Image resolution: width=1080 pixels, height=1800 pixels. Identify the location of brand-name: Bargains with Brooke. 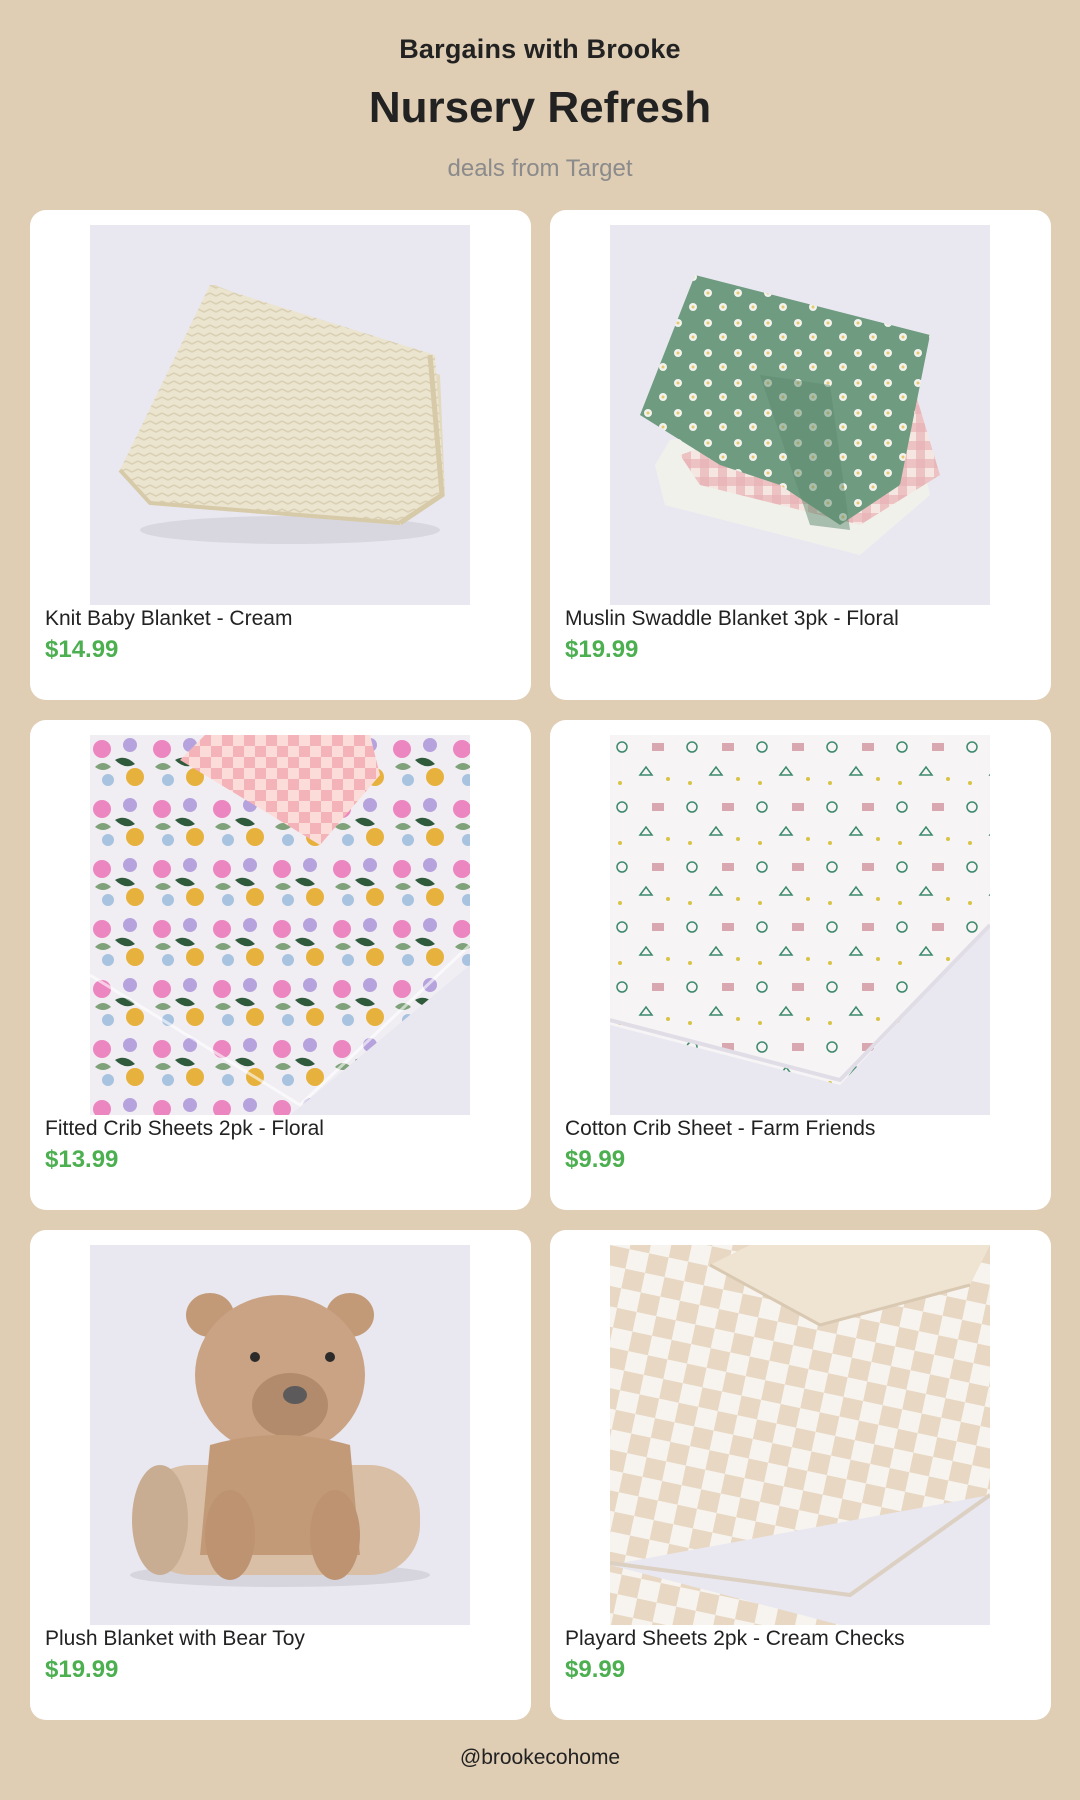
(540, 49).